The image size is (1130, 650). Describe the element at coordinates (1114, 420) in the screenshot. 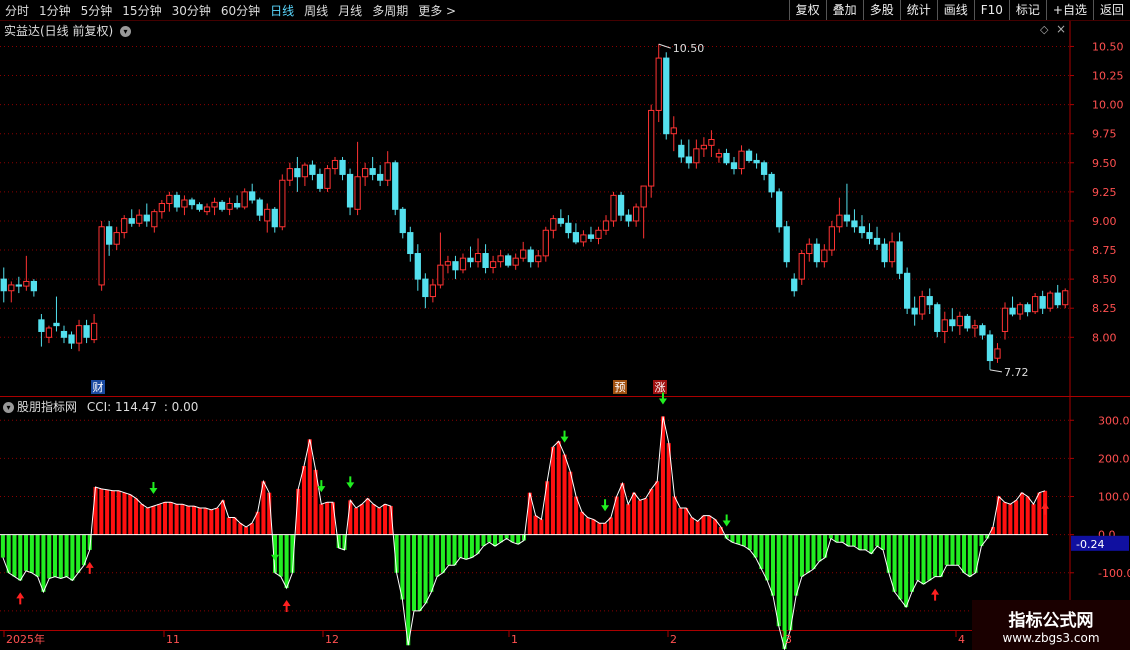

I see `cci-tick-label: 300.0` at that location.